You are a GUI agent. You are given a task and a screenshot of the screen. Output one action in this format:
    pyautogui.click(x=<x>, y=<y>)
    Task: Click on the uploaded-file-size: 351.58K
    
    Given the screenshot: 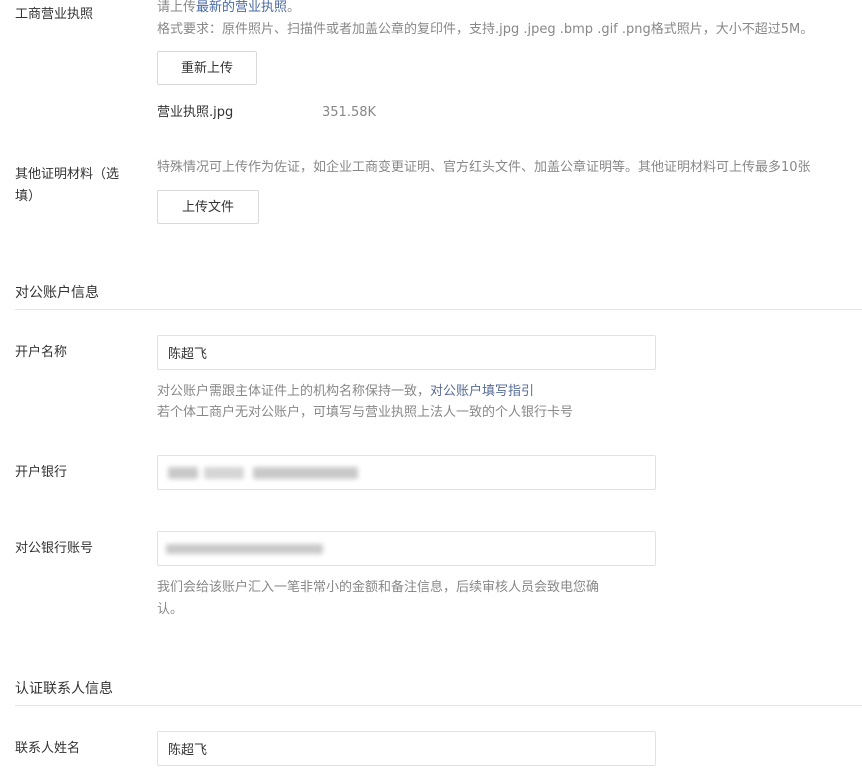 What is the action you would take?
    pyautogui.click(x=349, y=112)
    